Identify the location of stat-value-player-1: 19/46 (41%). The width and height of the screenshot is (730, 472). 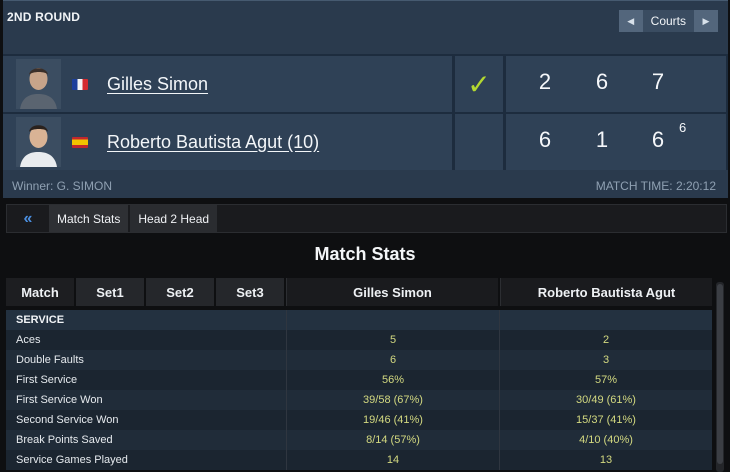
(392, 420).